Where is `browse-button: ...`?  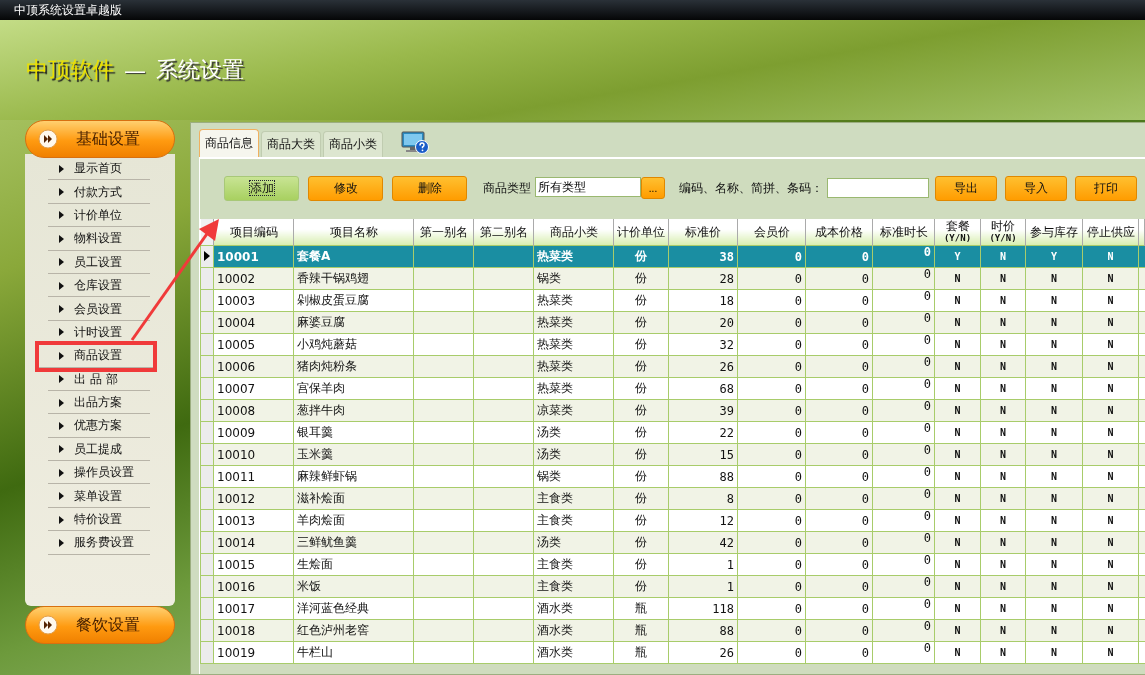 browse-button: ... is located at coordinates (653, 188).